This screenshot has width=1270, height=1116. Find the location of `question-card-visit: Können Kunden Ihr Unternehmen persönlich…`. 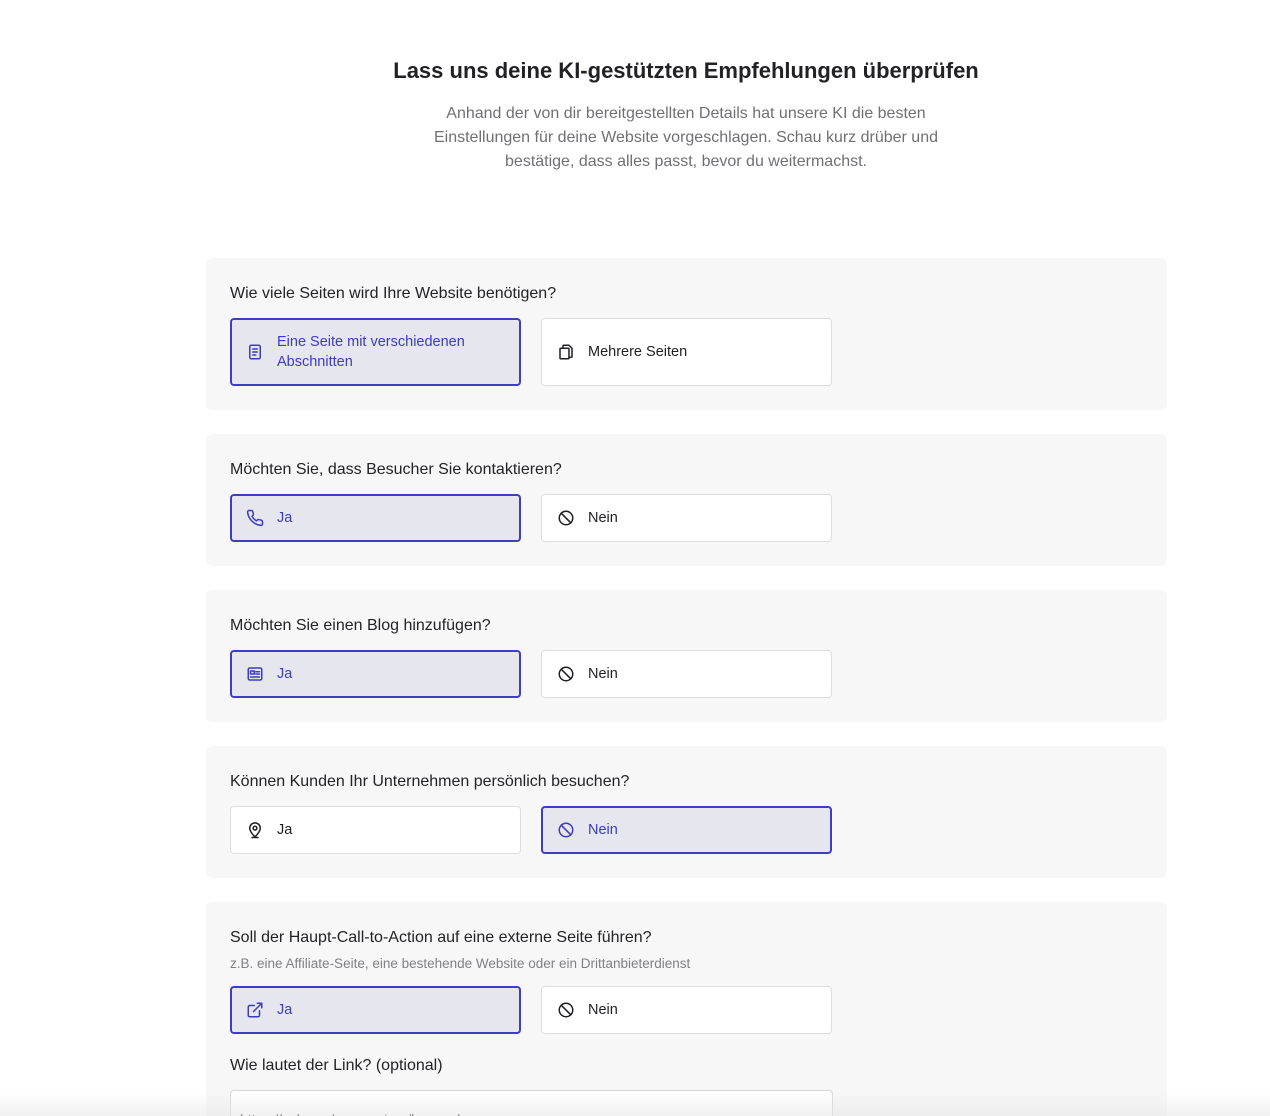

question-card-visit: Können Kunden Ihr Unternehmen persönlich… is located at coordinates (686, 812).